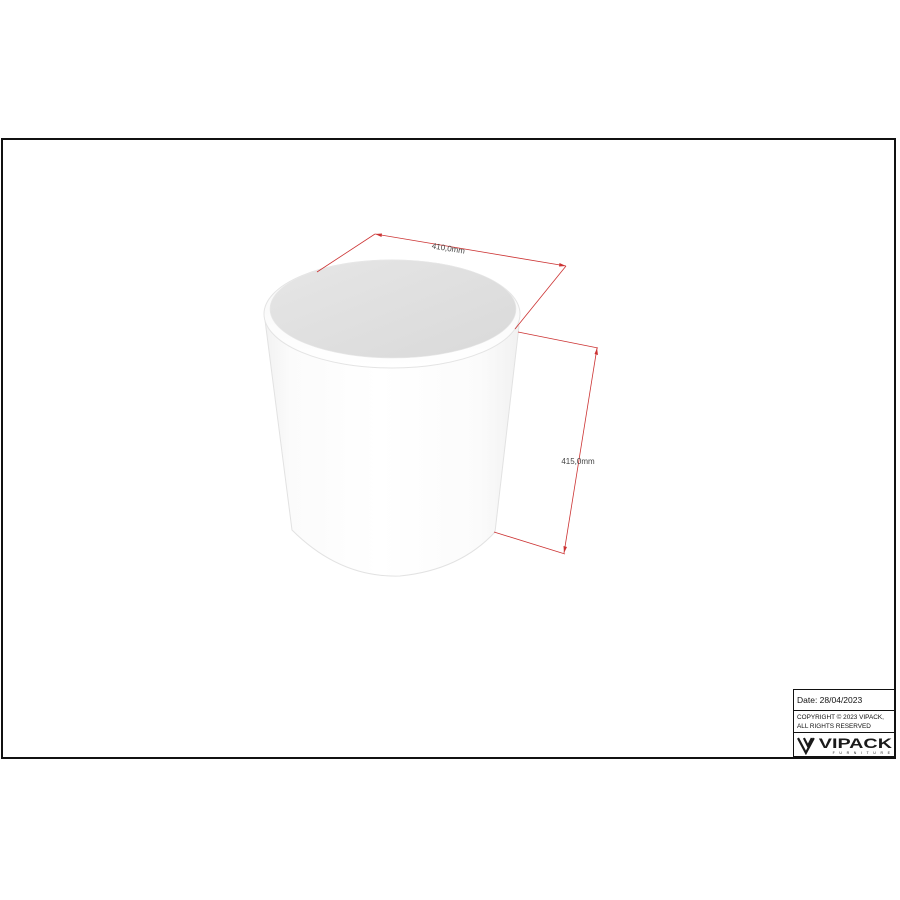 Image resolution: width=900 pixels, height=900 pixels. I want to click on copyright-line-1: COPYRIGHT © 2023 VIPACK,, so click(840, 717).